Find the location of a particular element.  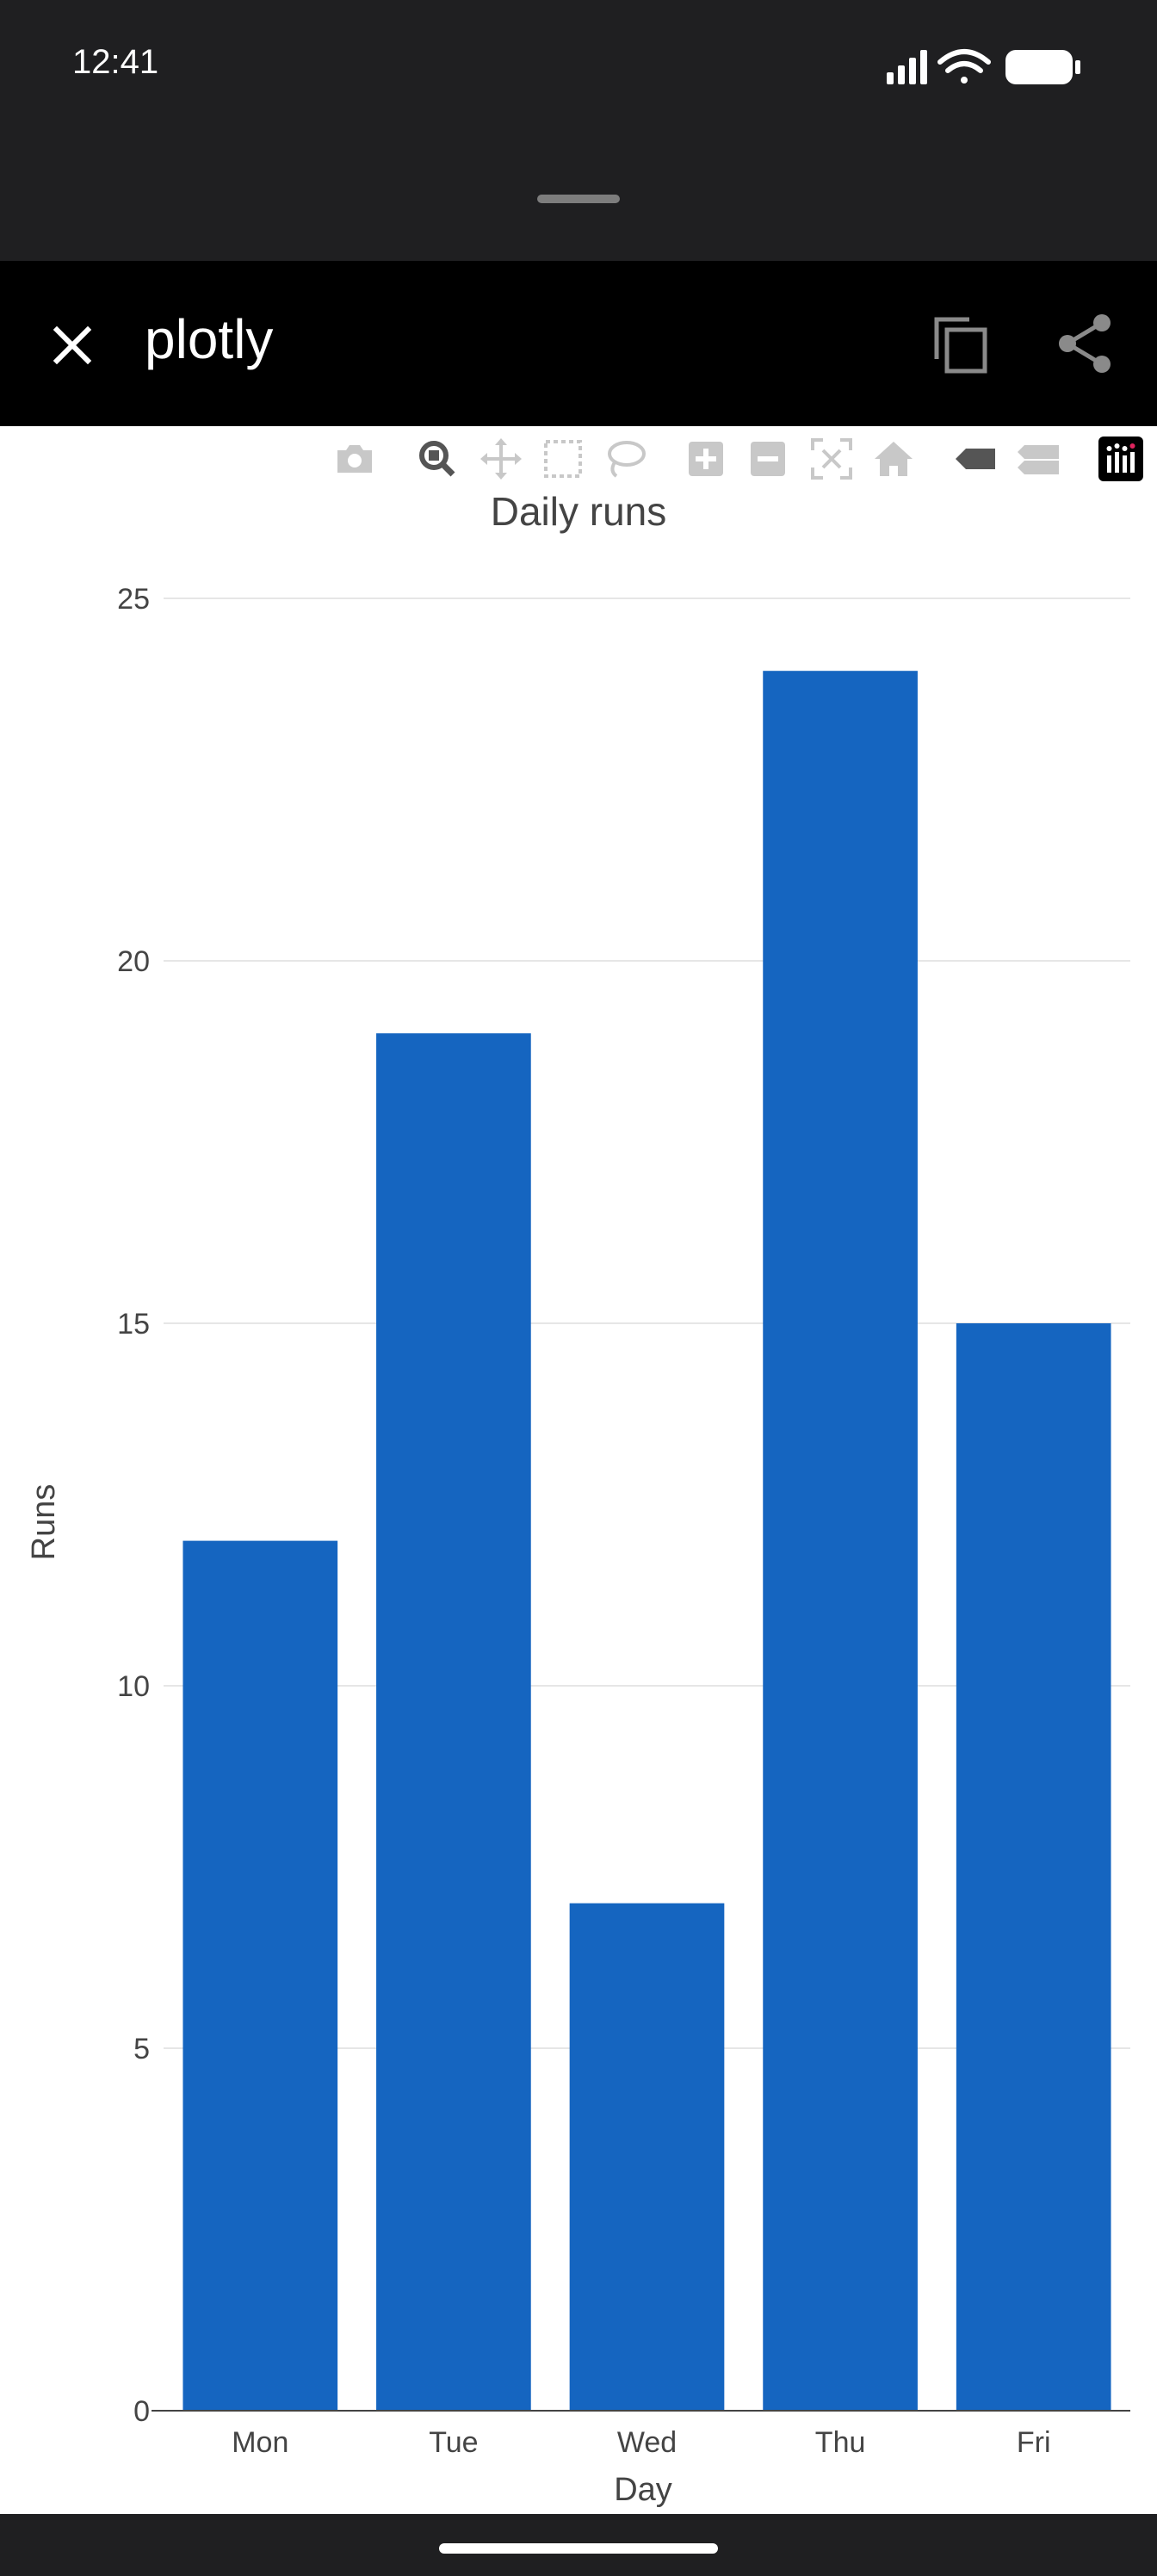

pan-icon is located at coordinates (501, 459).